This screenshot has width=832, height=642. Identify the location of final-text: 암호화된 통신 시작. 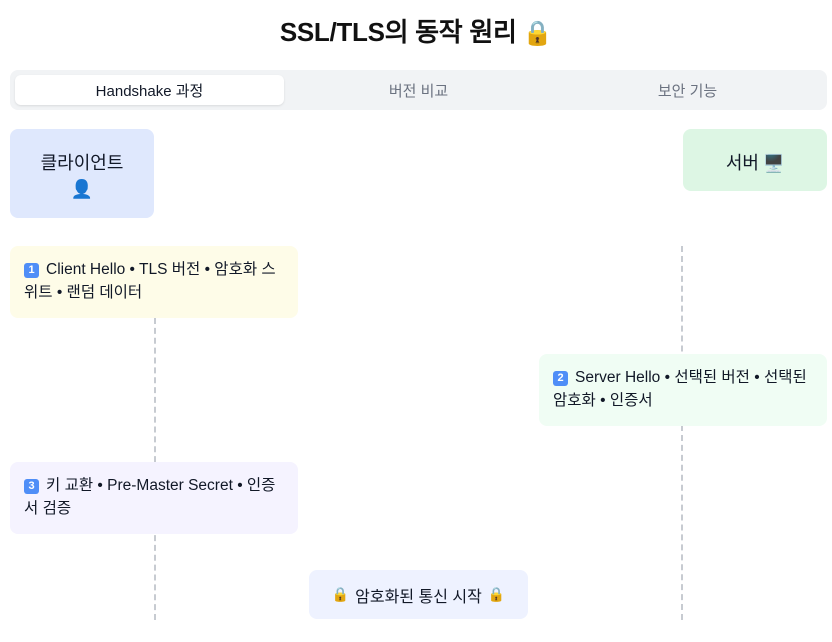
(418, 597).